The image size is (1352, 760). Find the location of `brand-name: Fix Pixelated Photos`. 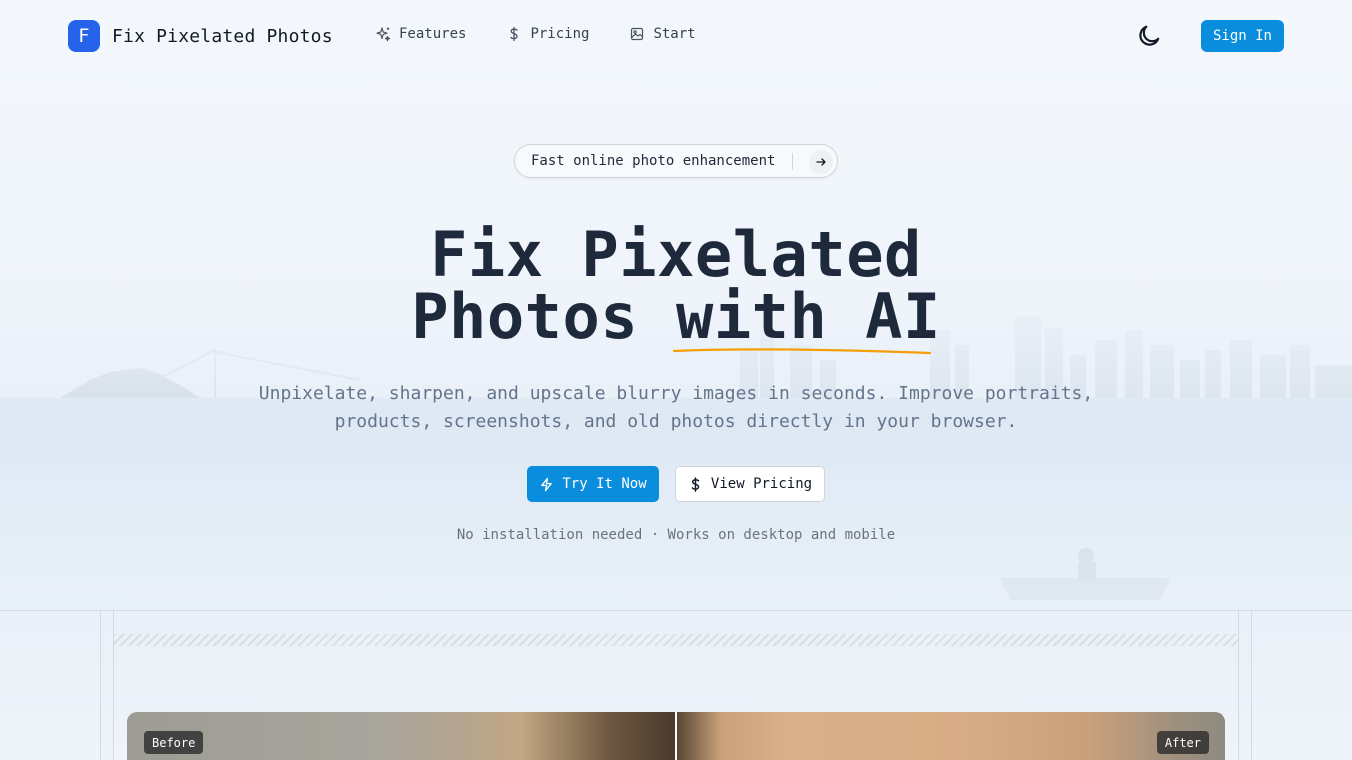

brand-name: Fix Pixelated Photos is located at coordinates (222, 36).